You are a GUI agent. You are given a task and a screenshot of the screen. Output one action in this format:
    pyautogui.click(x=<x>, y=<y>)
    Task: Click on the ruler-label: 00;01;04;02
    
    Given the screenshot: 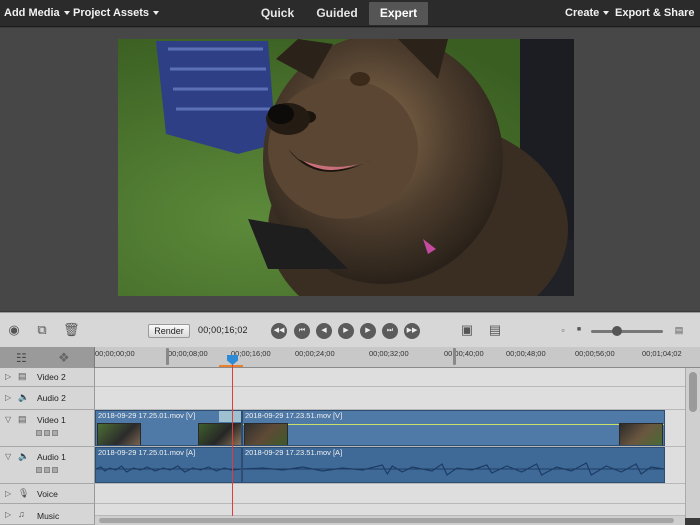 What is the action you would take?
    pyautogui.click(x=662, y=353)
    